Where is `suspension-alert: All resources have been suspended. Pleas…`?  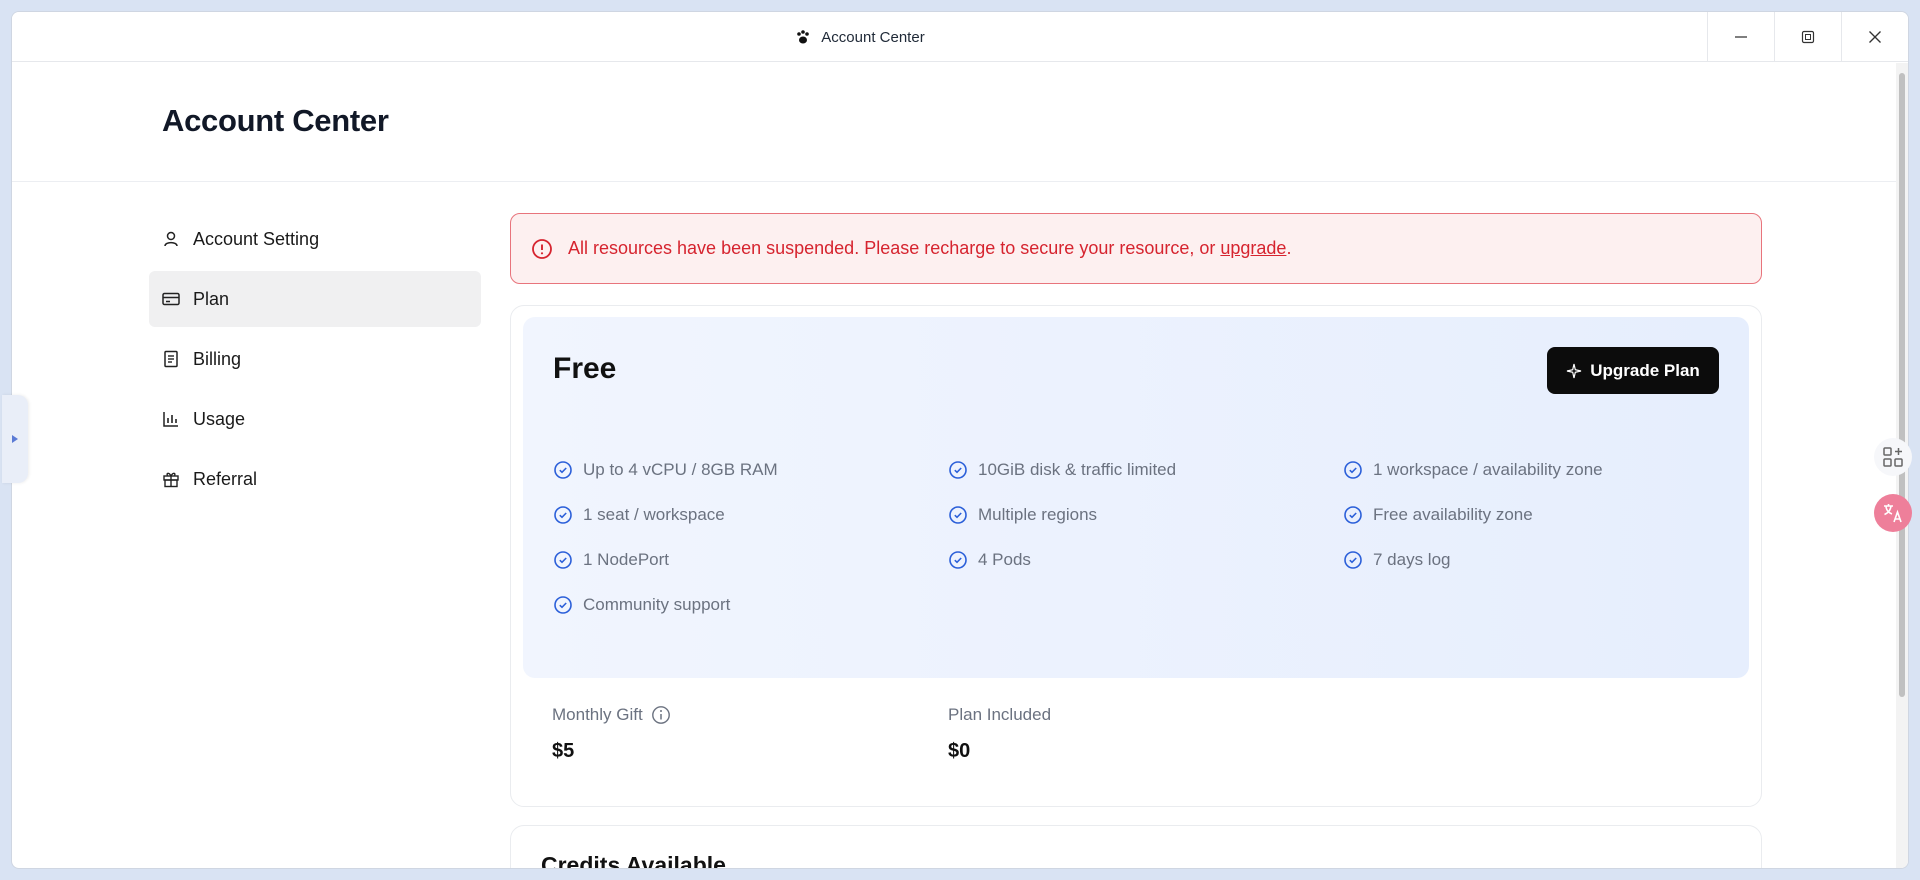
suspension-alert: All resources have been suspended. Pleas… is located at coordinates (1136, 248).